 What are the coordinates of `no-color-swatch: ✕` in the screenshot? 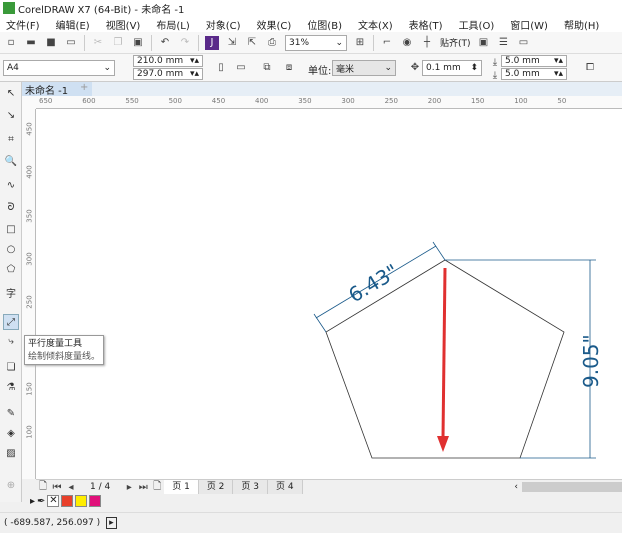 It's located at (53, 501).